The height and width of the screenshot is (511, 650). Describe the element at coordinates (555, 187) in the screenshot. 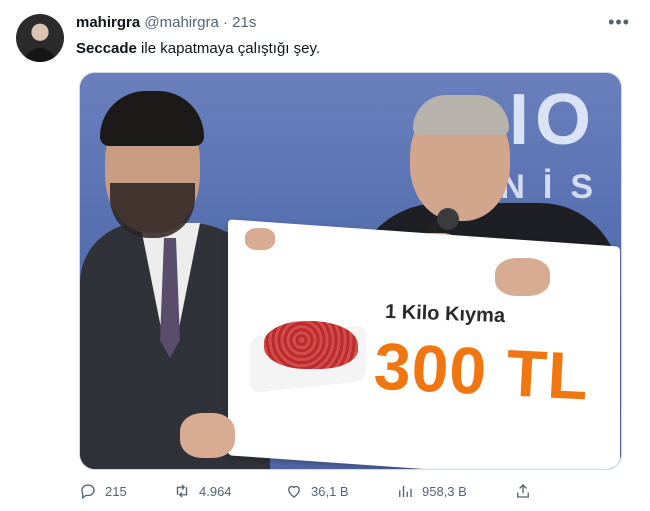

I see `background-letters-2: NİS` at that location.